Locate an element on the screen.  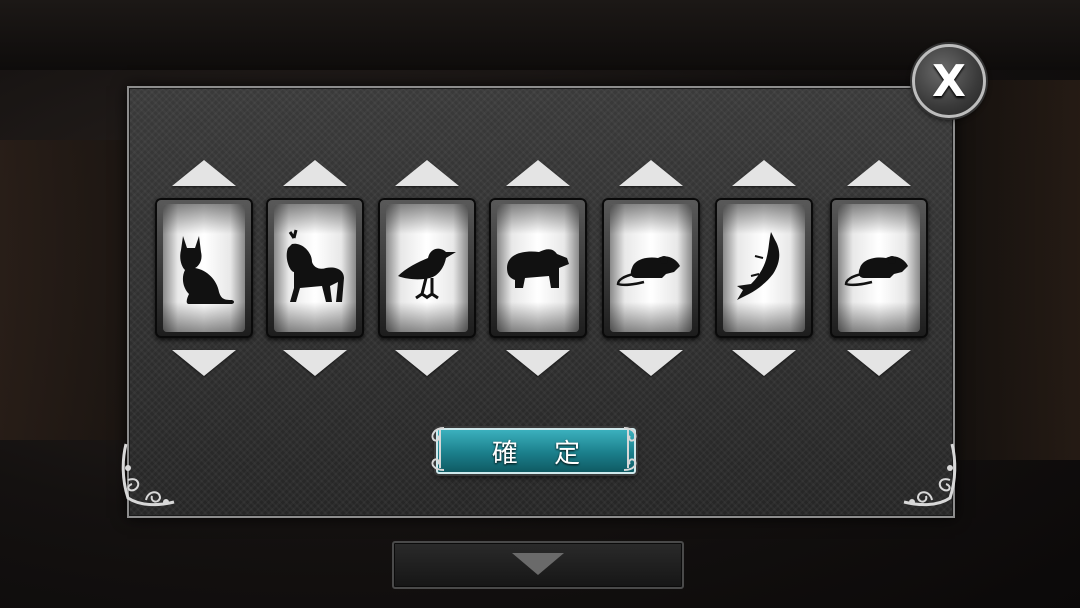
close-button: X is located at coordinates (949, 81).